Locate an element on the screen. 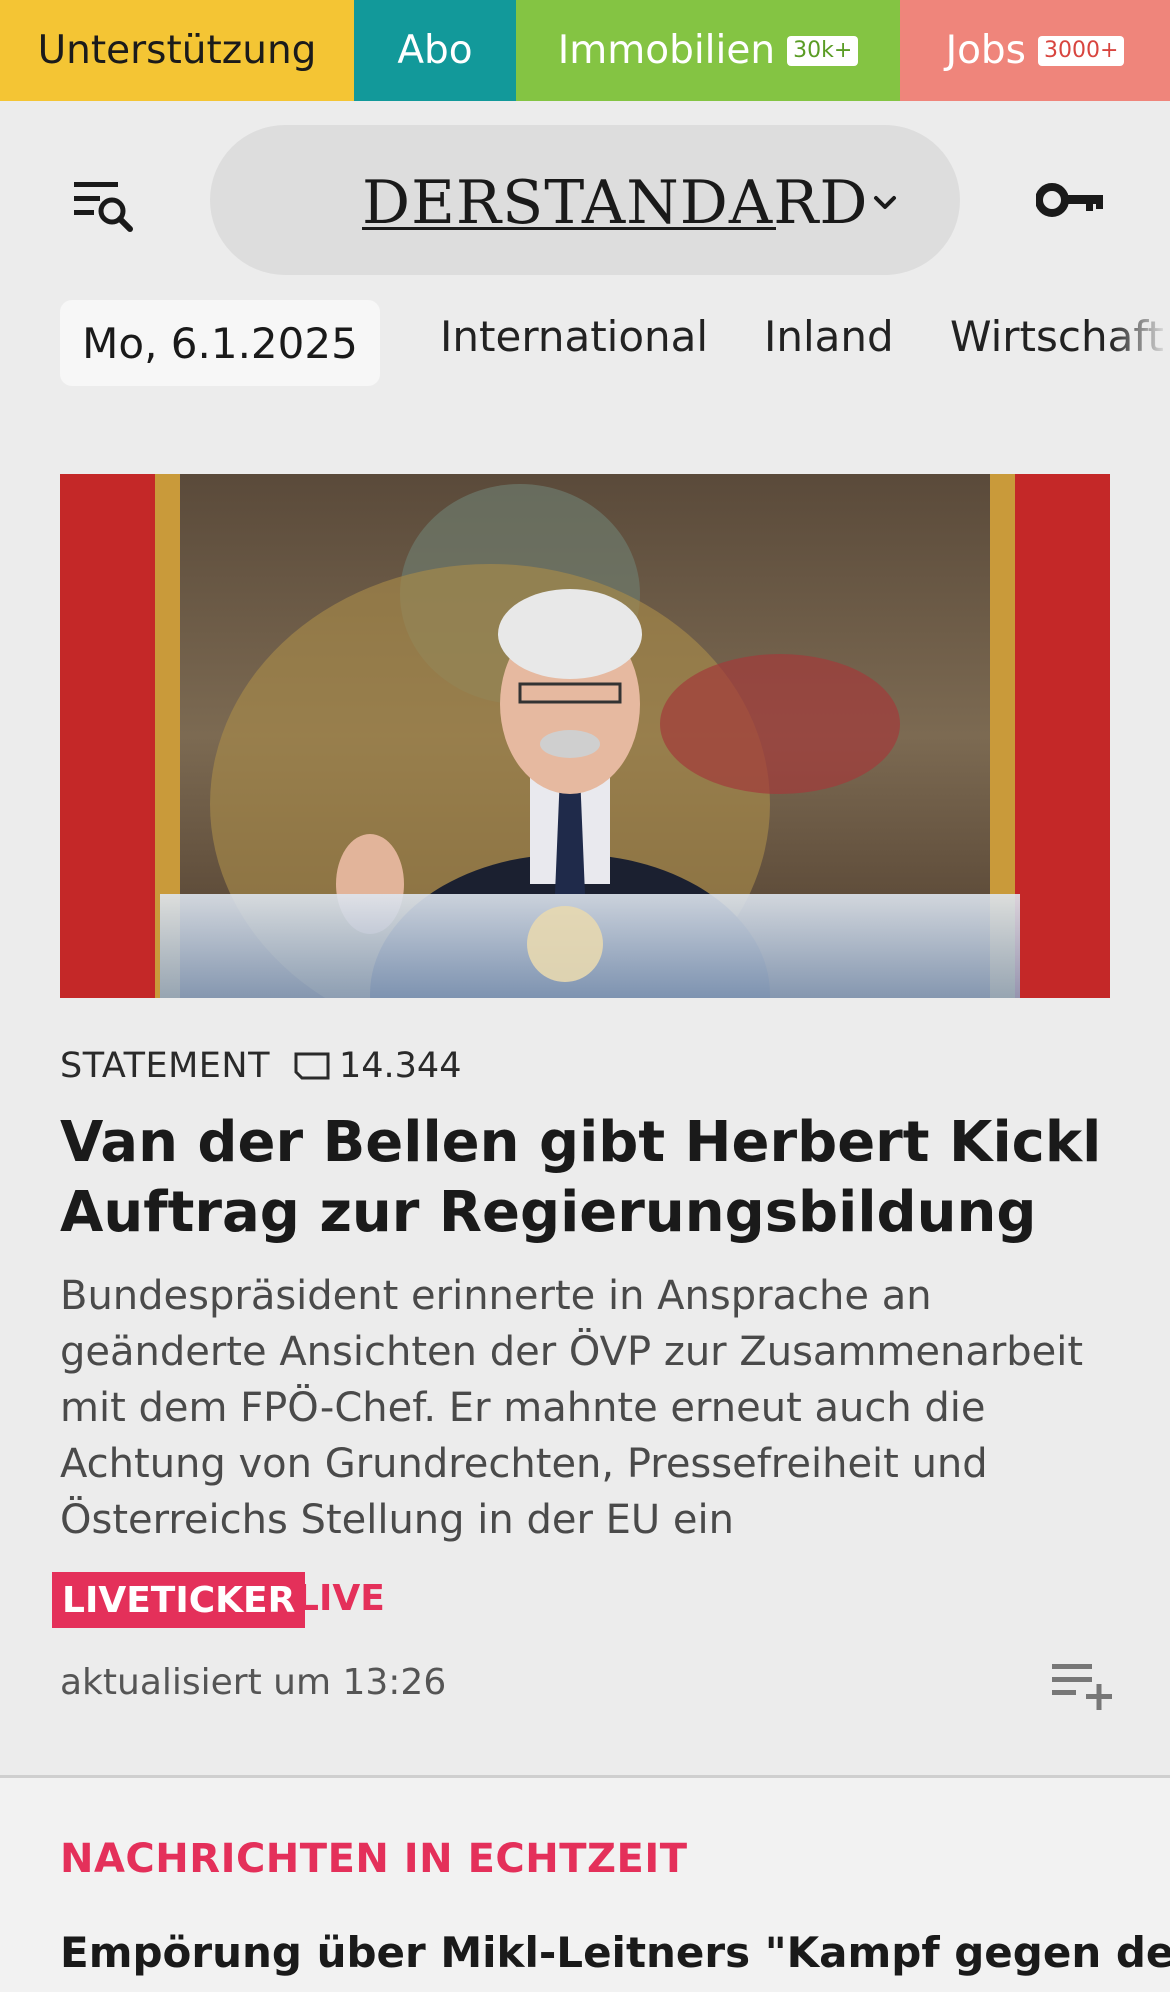 The height and width of the screenshot is (1992, 1170). key-icon is located at coordinates (1070, 200).